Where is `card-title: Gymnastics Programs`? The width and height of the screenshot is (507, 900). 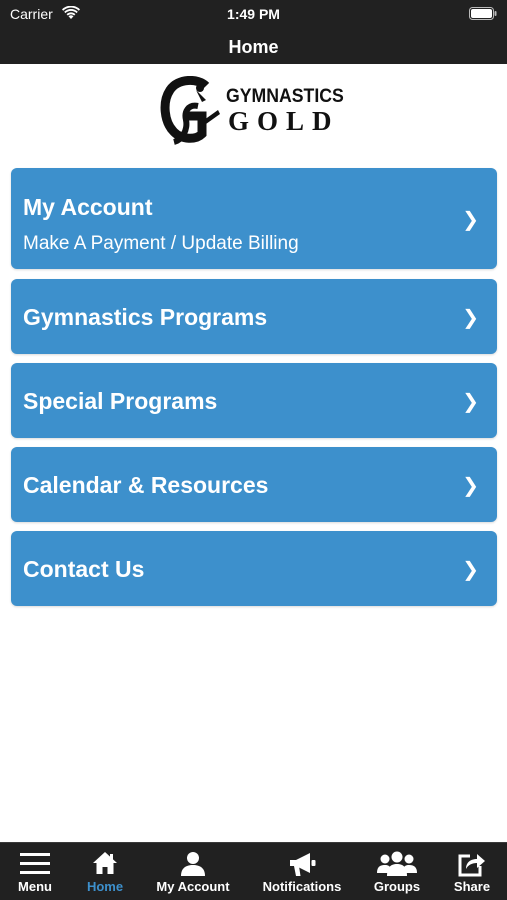 card-title: Gymnastics Programs is located at coordinates (145, 317).